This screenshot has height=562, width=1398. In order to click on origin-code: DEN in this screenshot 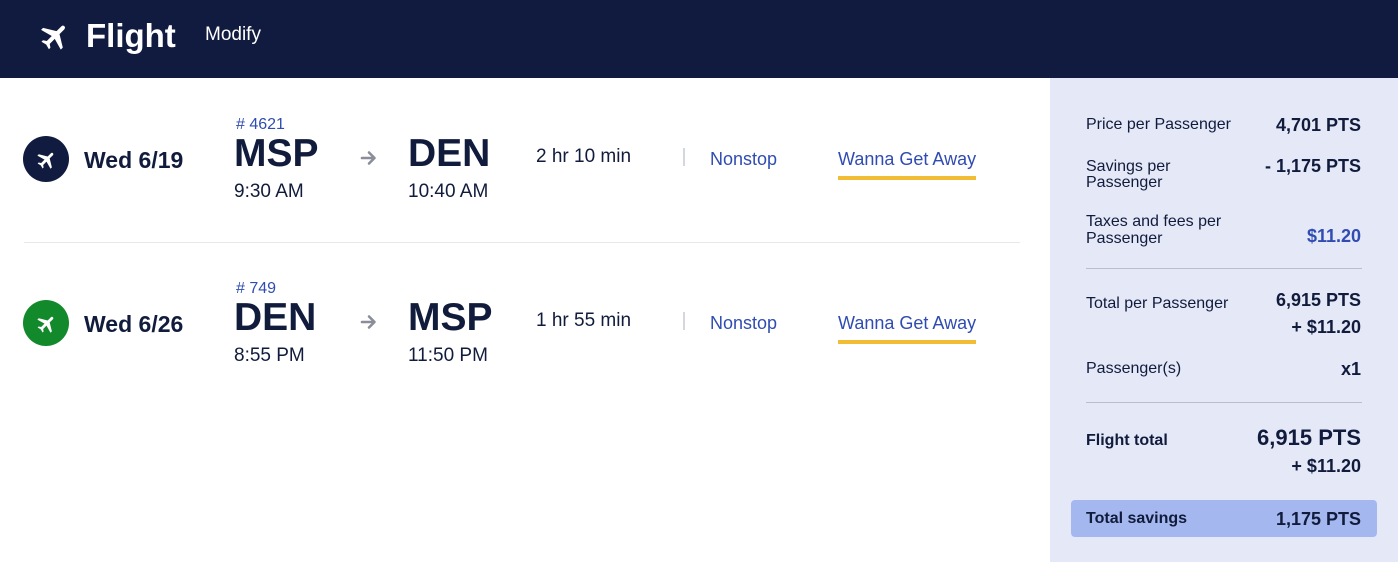, I will do `click(275, 317)`.